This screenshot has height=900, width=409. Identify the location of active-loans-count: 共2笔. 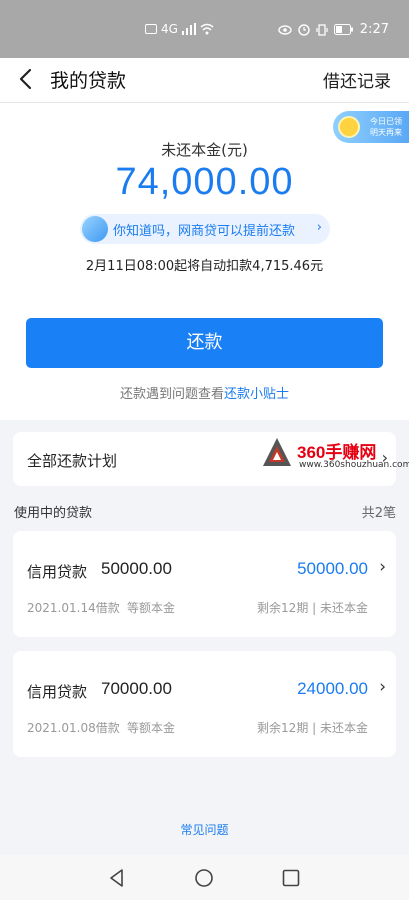
(378, 513).